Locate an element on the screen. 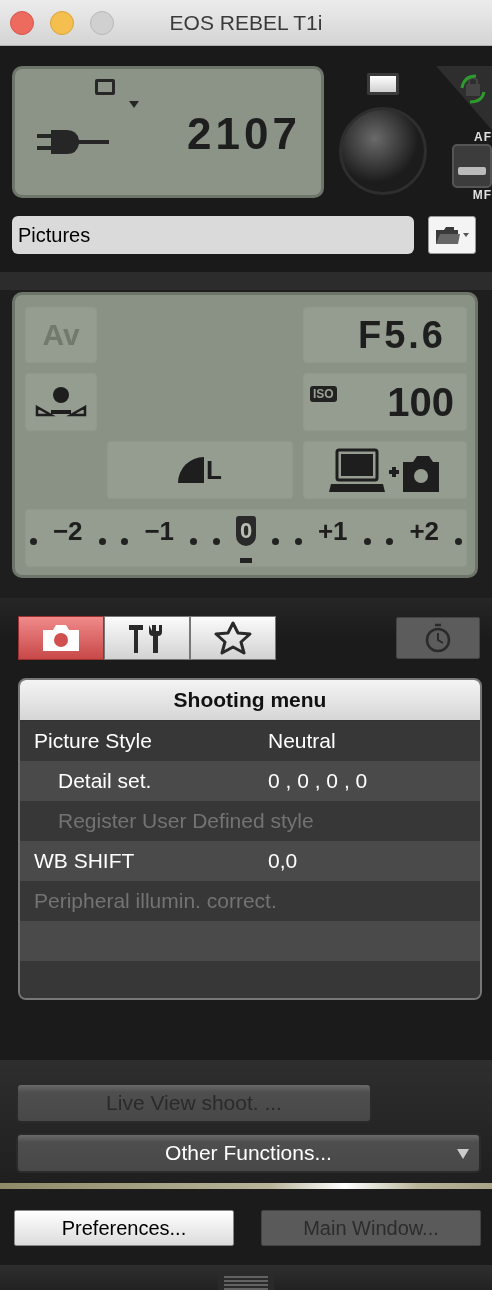 The image size is (492, 1290). menu-item-value: 0 , 0 , 0 , 0 is located at coordinates (318, 781).